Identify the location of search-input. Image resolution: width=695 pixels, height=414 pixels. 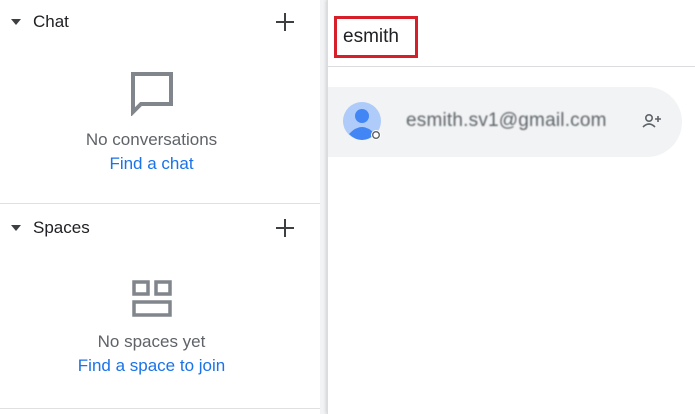
(378, 37).